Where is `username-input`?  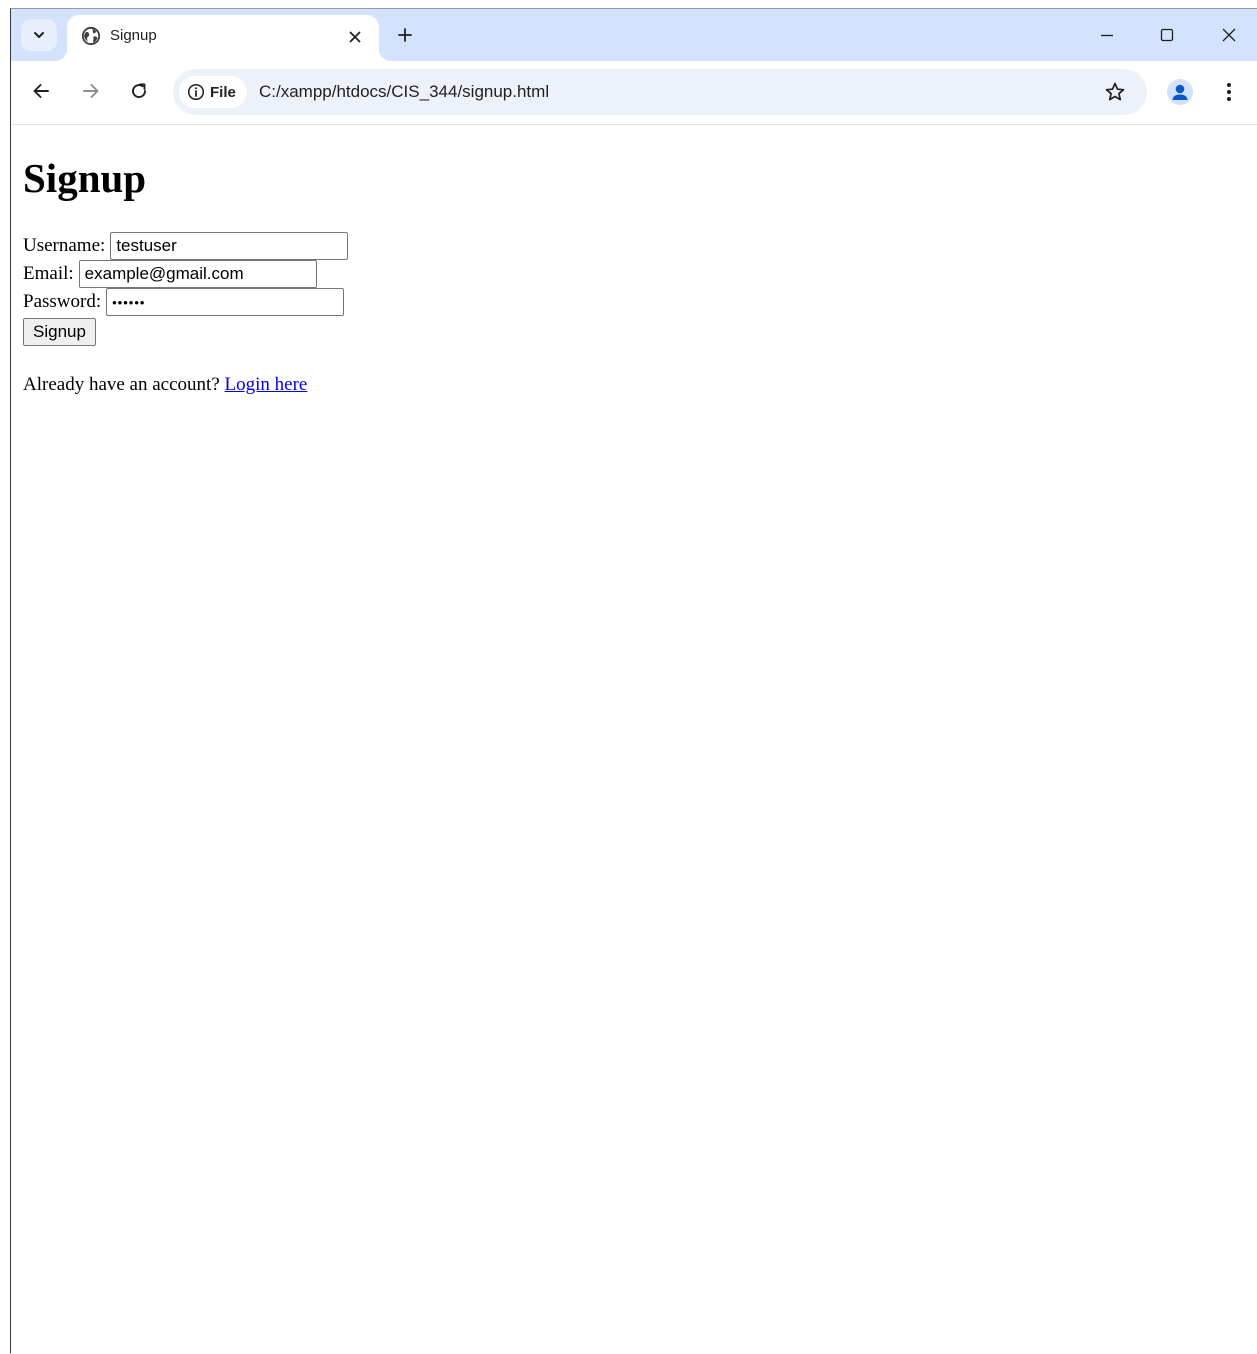
username-input is located at coordinates (229, 246).